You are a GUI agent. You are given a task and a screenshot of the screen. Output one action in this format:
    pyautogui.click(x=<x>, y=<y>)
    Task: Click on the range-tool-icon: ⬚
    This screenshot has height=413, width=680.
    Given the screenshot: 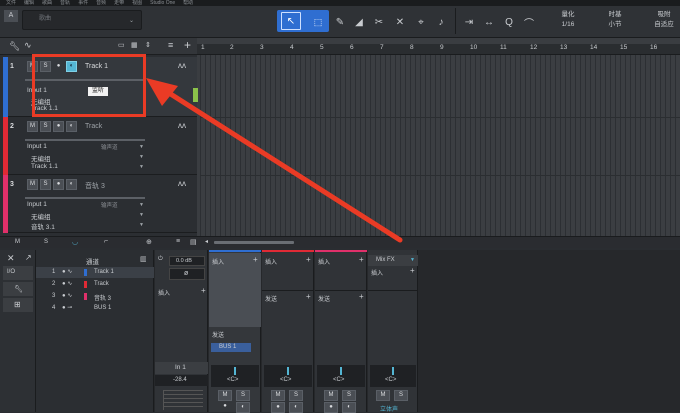 What is the action you would take?
    pyautogui.click(x=318, y=22)
    